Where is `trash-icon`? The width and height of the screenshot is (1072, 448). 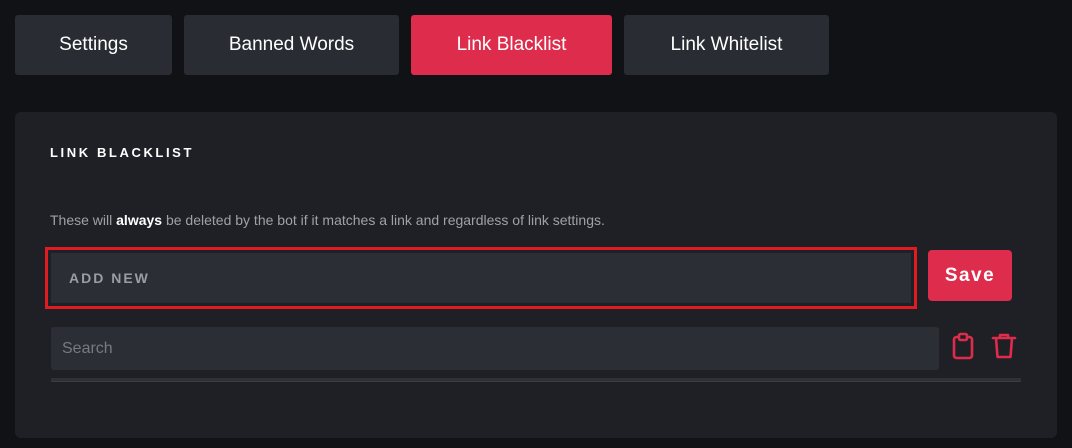
trash-icon is located at coordinates (1004, 346).